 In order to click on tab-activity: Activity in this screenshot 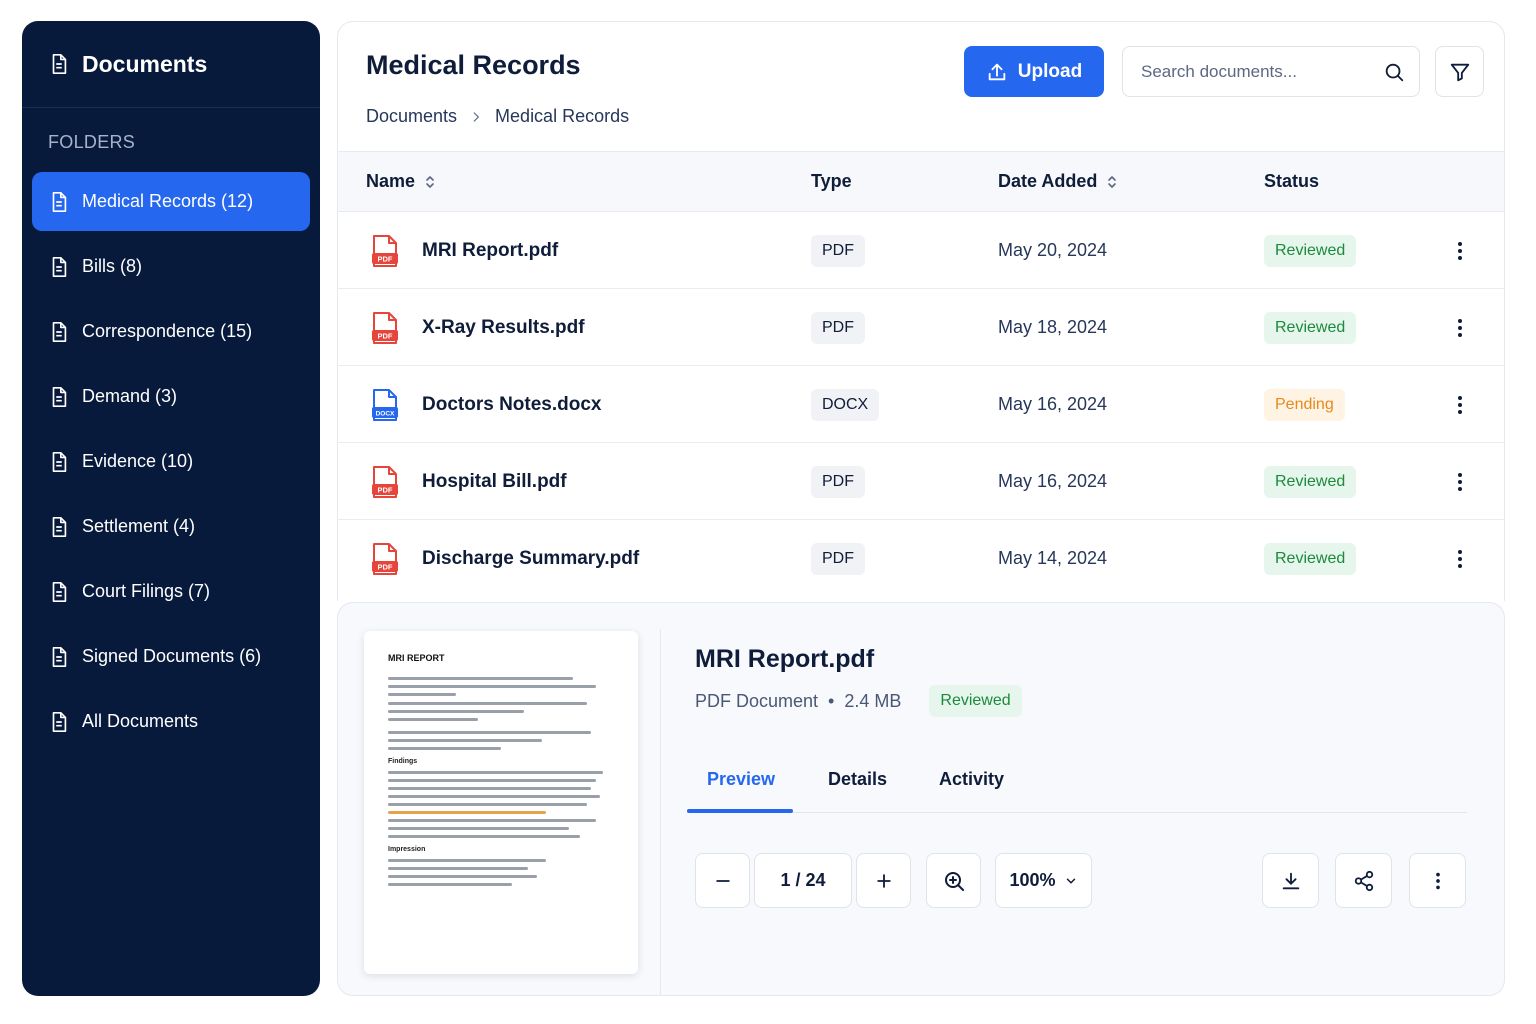, I will do `click(971, 779)`.